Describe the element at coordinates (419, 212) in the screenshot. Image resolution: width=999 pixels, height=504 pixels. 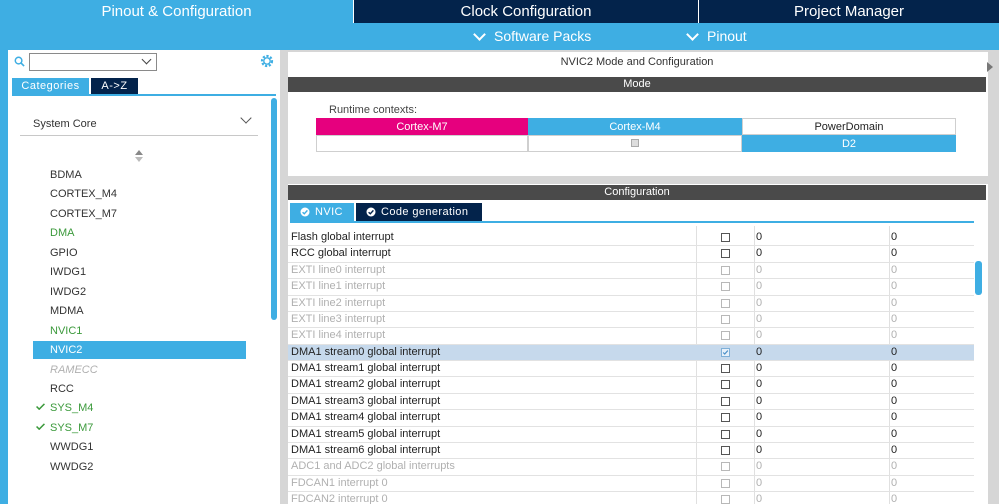
I see `tab-code-generation: Code generation` at that location.